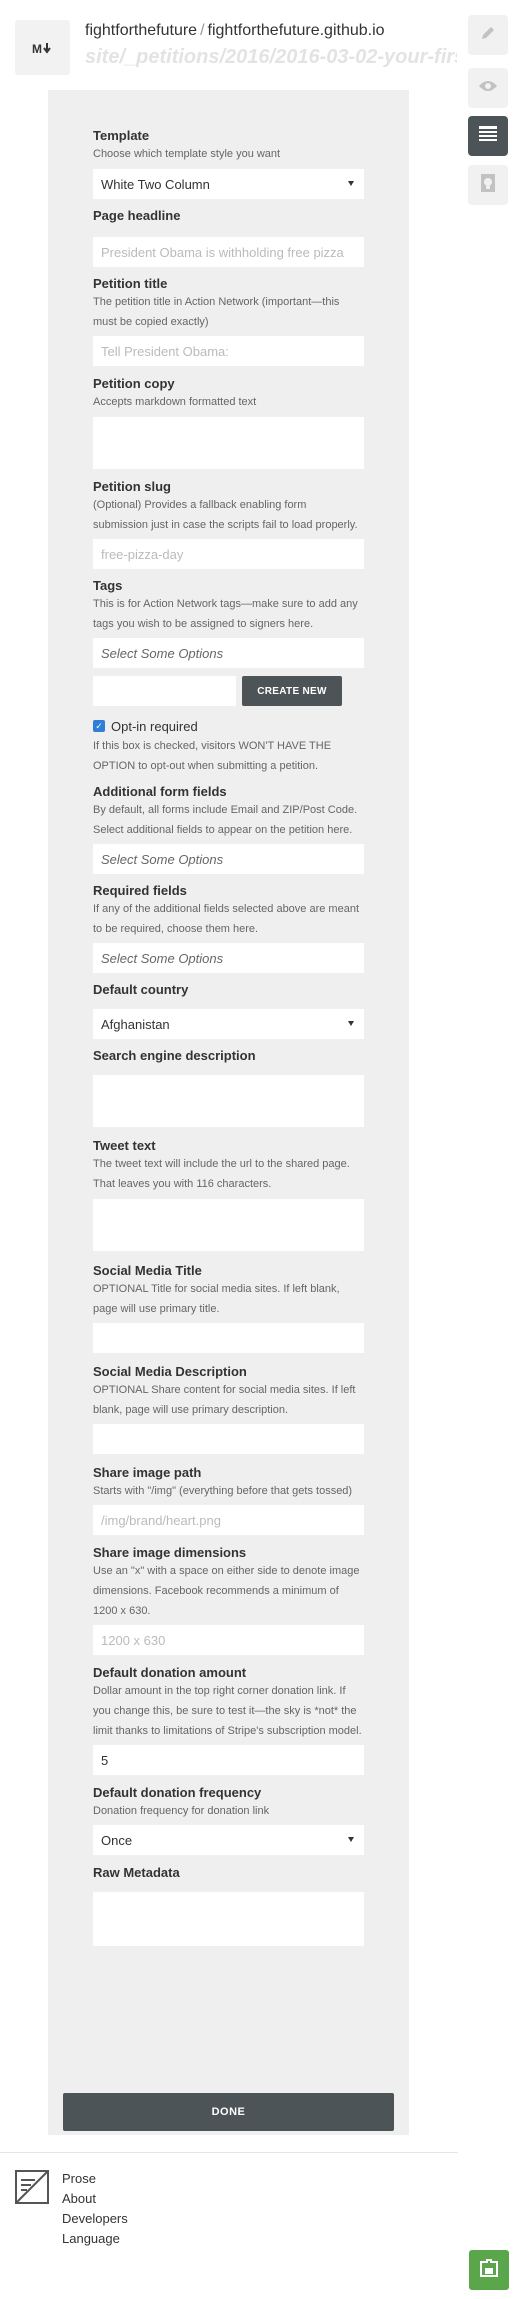  What do you see at coordinates (228, 1840) in the screenshot?
I see `donation-frequency-select: Once` at bounding box center [228, 1840].